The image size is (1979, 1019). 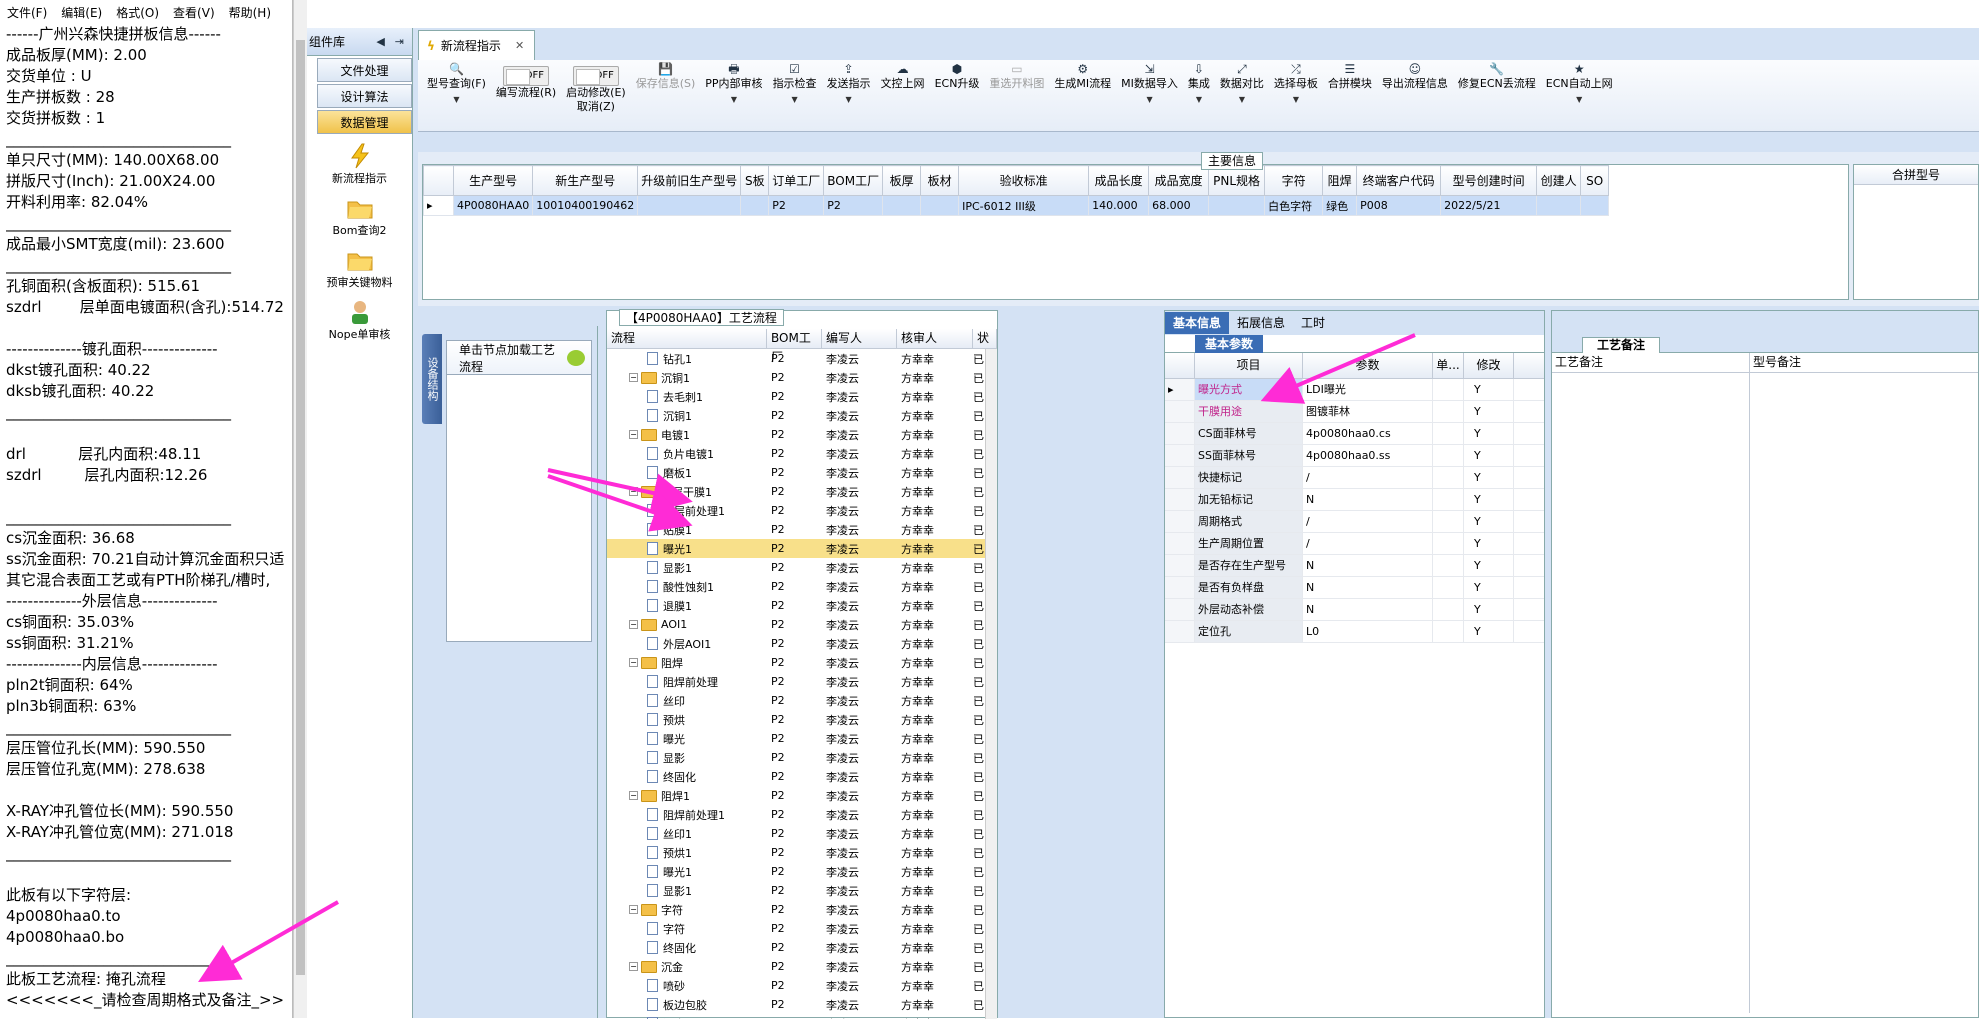 What do you see at coordinates (687, 624) in the screenshot?
I see `tree-node: −AOI1` at bounding box center [687, 624].